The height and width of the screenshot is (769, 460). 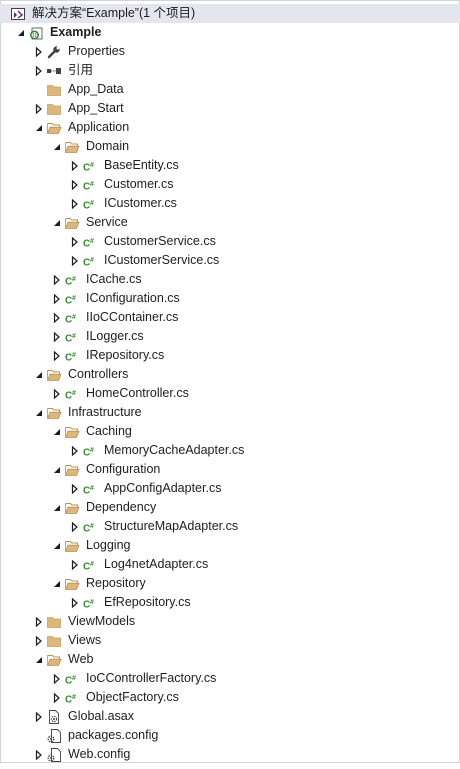 What do you see at coordinates (230, 621) in the screenshot?
I see `tree-item-viewmodels: ViewModels` at bounding box center [230, 621].